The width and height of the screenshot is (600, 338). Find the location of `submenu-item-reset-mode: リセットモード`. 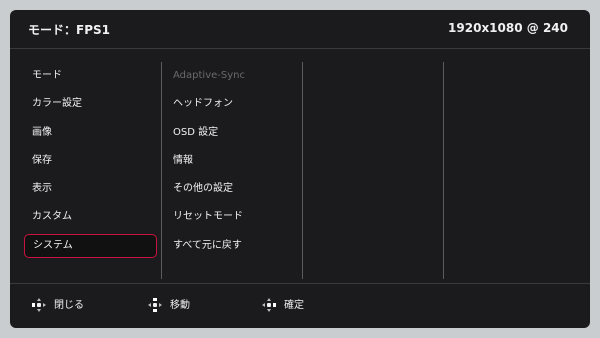

submenu-item-reset-mode: リセットモード is located at coordinates (238, 217).